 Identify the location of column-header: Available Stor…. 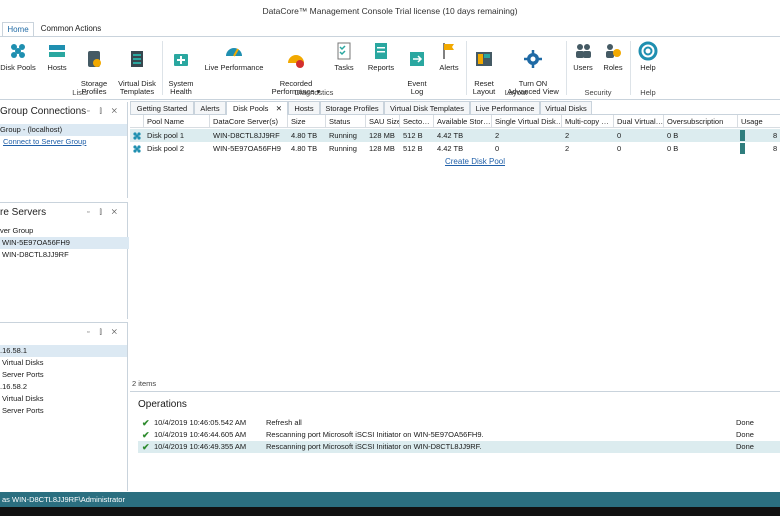
(463, 121).